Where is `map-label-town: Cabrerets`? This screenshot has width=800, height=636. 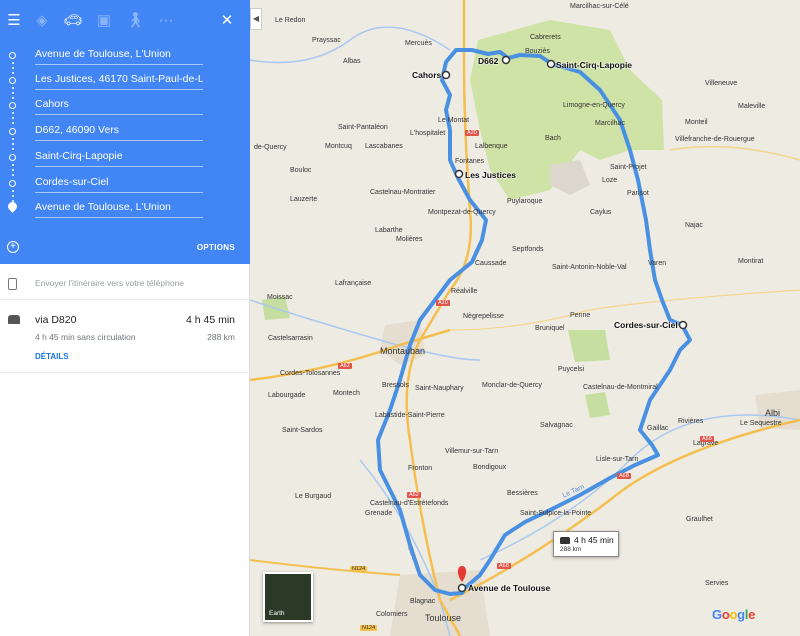 map-label-town: Cabrerets is located at coordinates (545, 37).